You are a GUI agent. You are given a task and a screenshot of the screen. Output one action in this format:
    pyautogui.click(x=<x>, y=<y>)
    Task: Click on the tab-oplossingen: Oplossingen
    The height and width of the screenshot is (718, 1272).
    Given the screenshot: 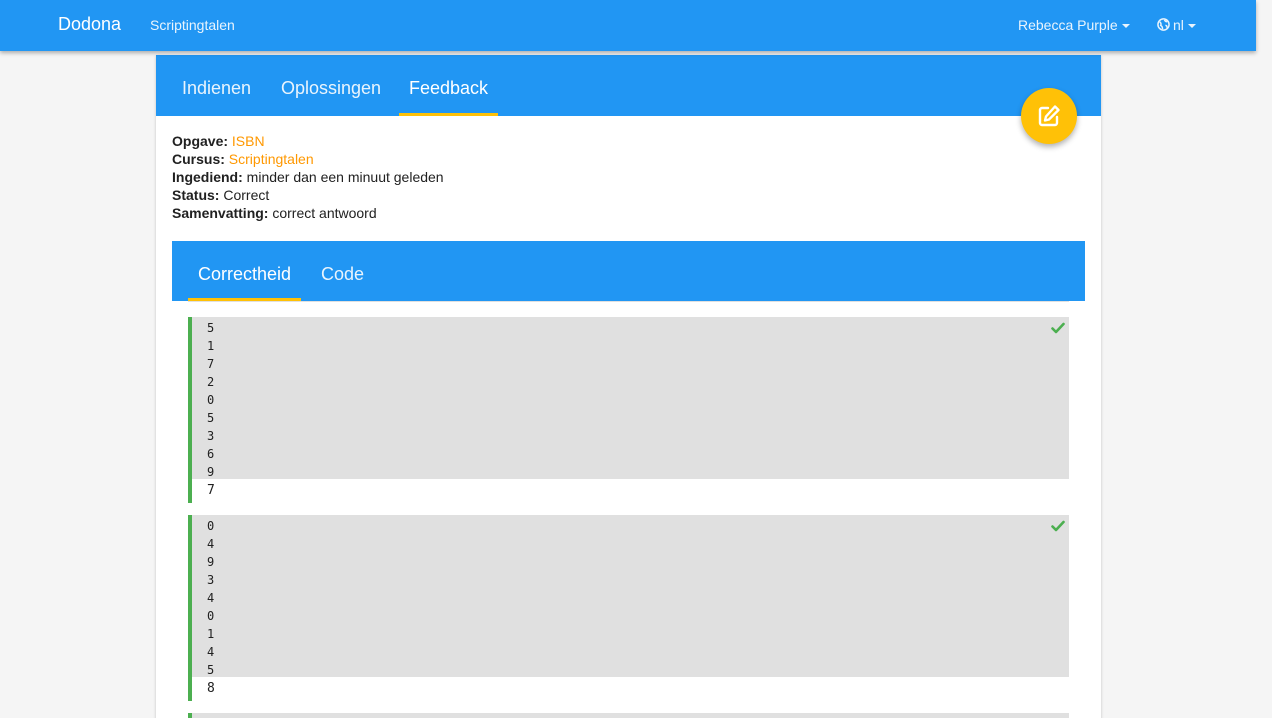 What is the action you would take?
    pyautogui.click(x=331, y=85)
    